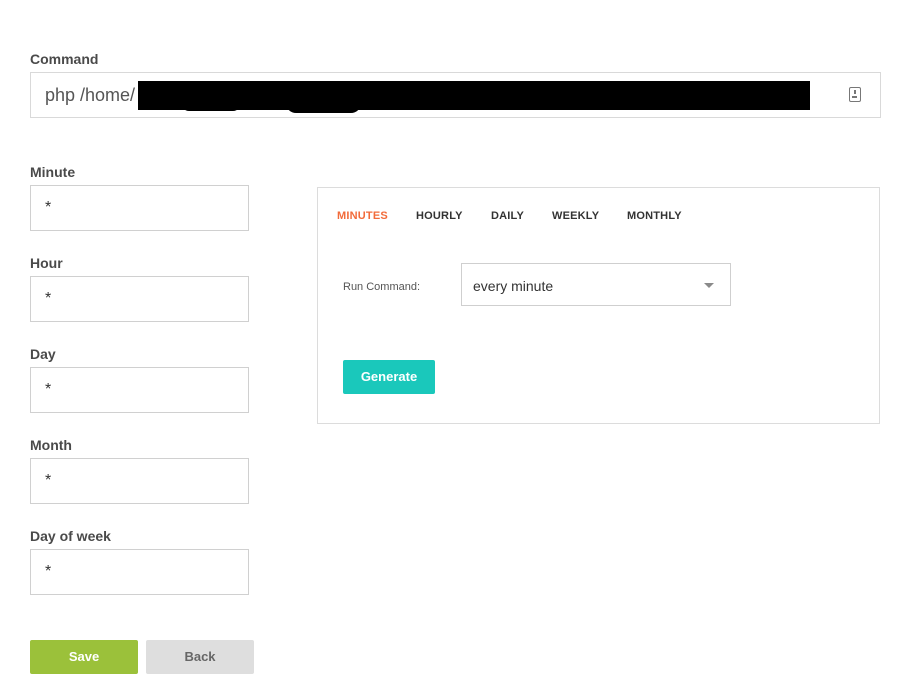 The image size is (920, 697). What do you see at coordinates (48, 207) in the screenshot?
I see `minute-value: *` at bounding box center [48, 207].